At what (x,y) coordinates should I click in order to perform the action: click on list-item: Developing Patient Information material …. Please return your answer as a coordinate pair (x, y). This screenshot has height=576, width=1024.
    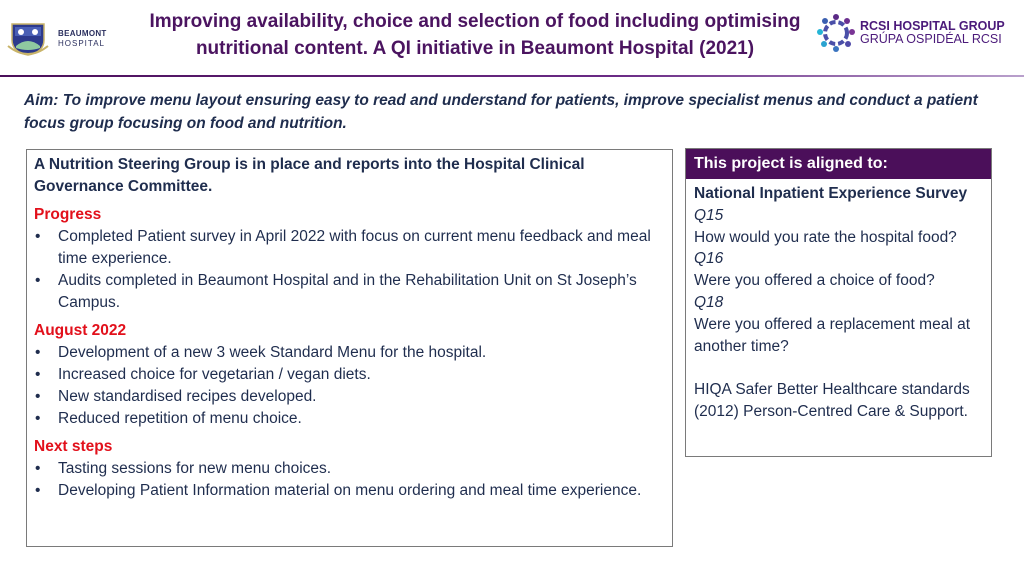
    Looking at the image, I should click on (349, 491).